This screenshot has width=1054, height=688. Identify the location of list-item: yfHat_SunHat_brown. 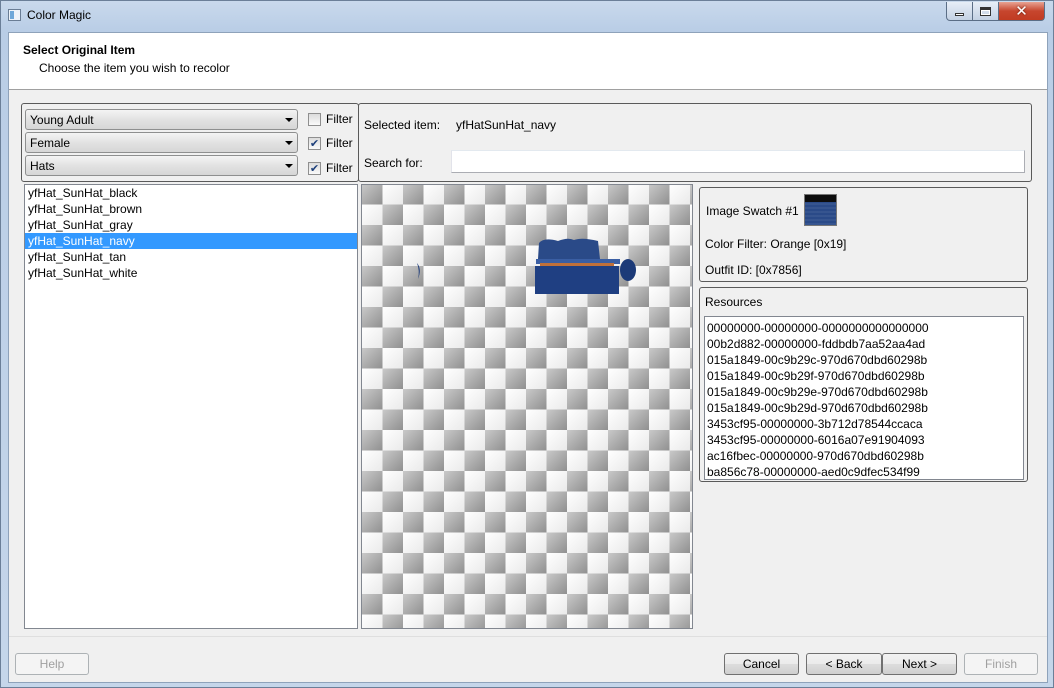
(191, 209).